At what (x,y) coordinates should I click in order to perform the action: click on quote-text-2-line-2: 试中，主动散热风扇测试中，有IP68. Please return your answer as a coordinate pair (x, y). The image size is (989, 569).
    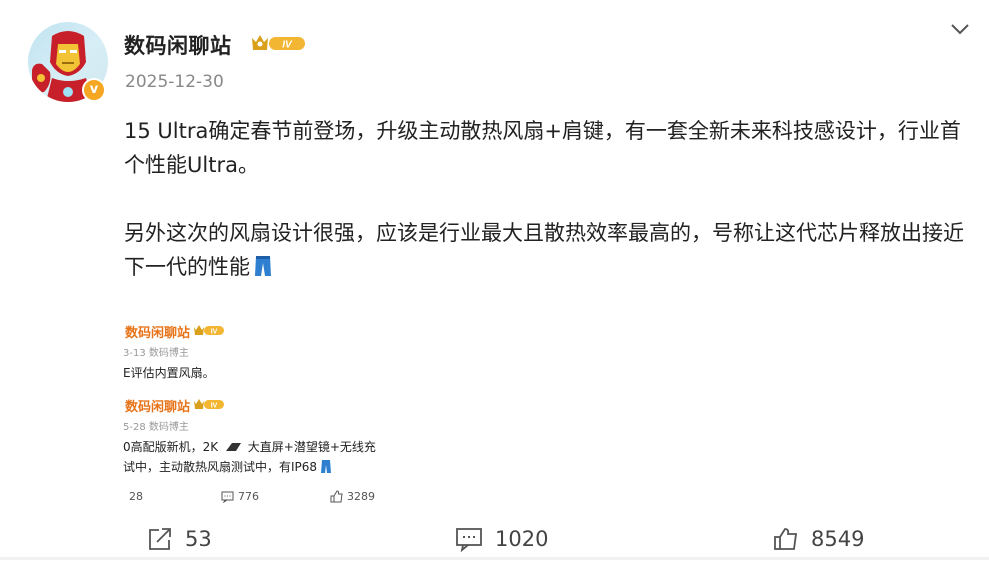
    Looking at the image, I should click on (227, 466).